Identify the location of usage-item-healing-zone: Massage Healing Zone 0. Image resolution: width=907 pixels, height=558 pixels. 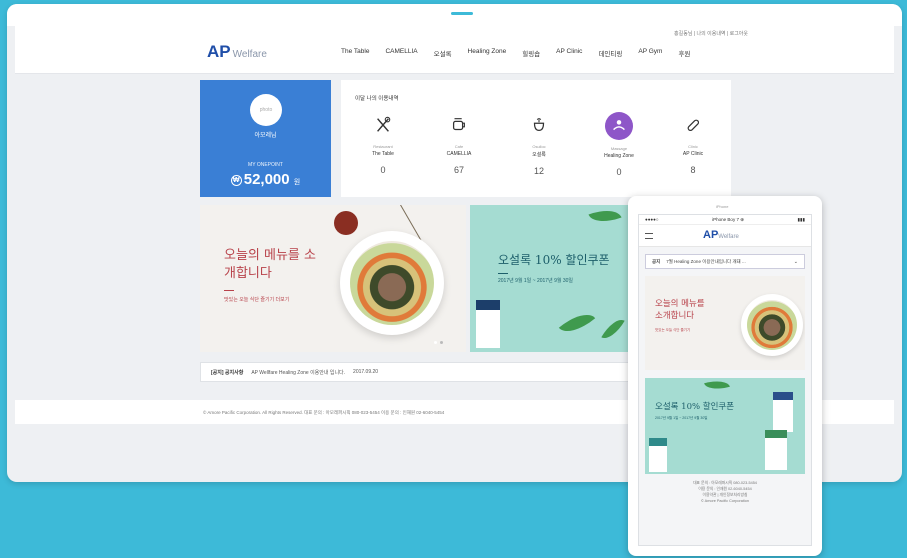
(619, 144).